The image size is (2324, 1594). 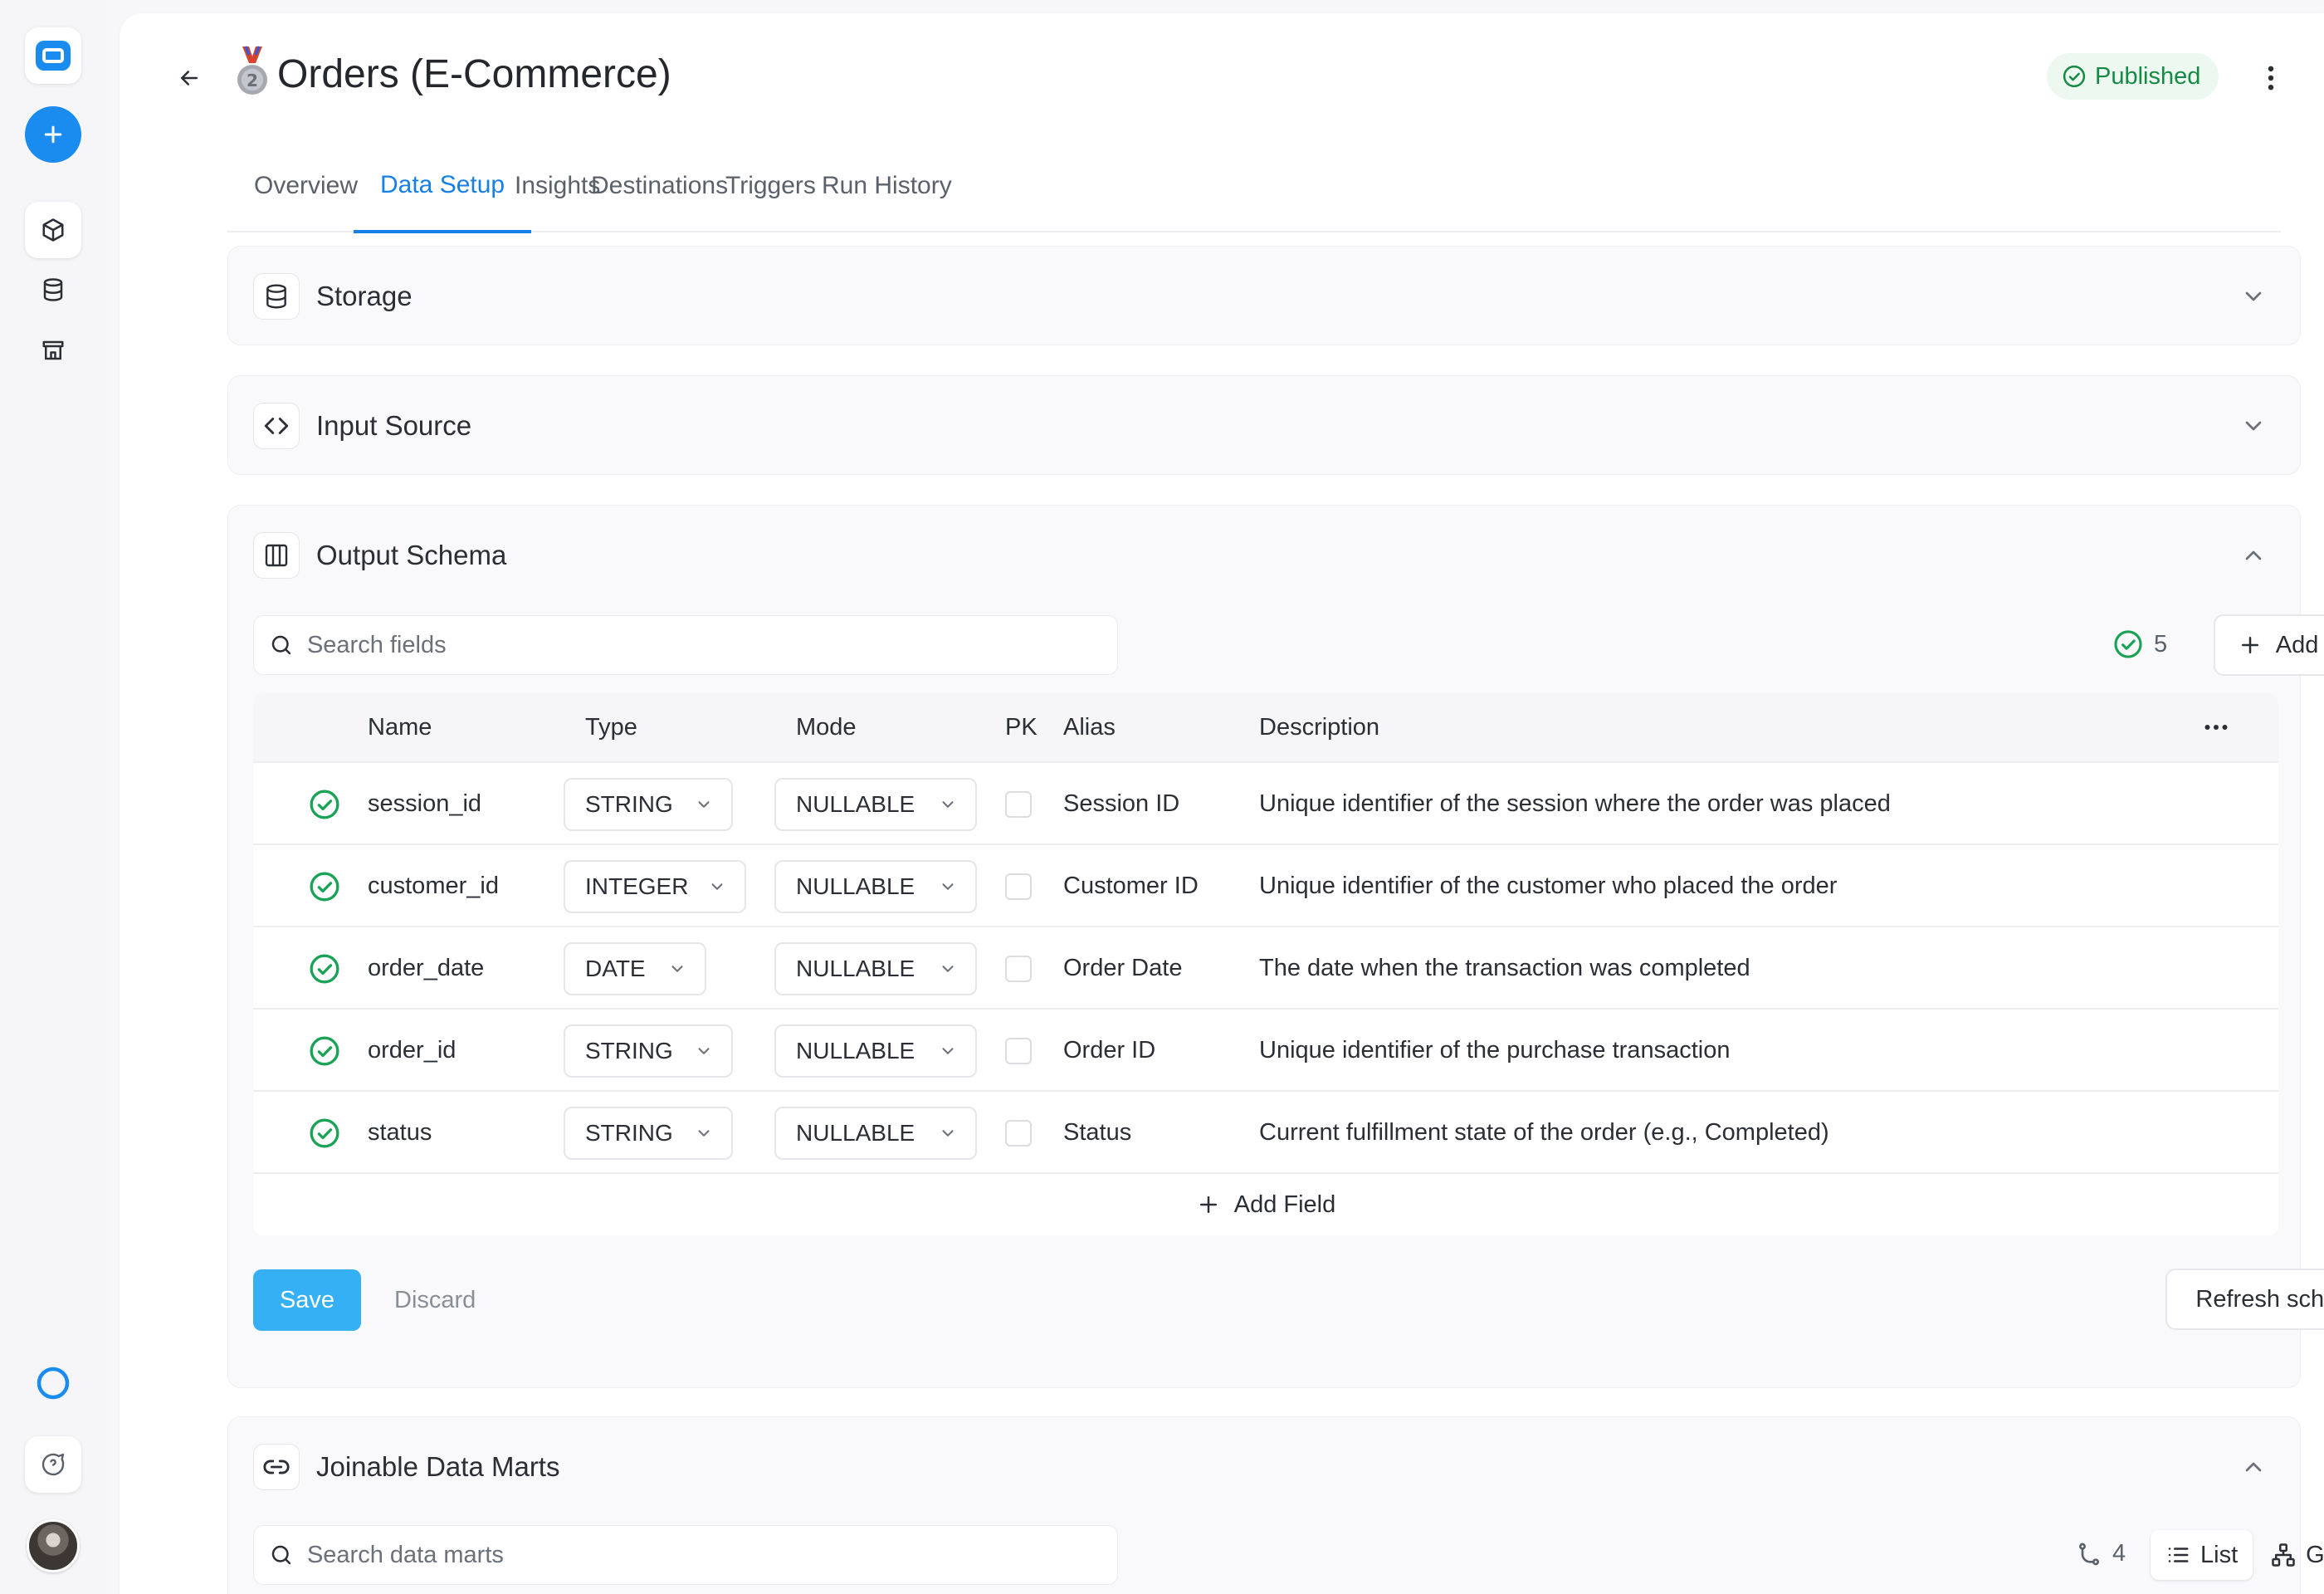 What do you see at coordinates (1319, 727) in the screenshot?
I see `column-header-description: Description` at bounding box center [1319, 727].